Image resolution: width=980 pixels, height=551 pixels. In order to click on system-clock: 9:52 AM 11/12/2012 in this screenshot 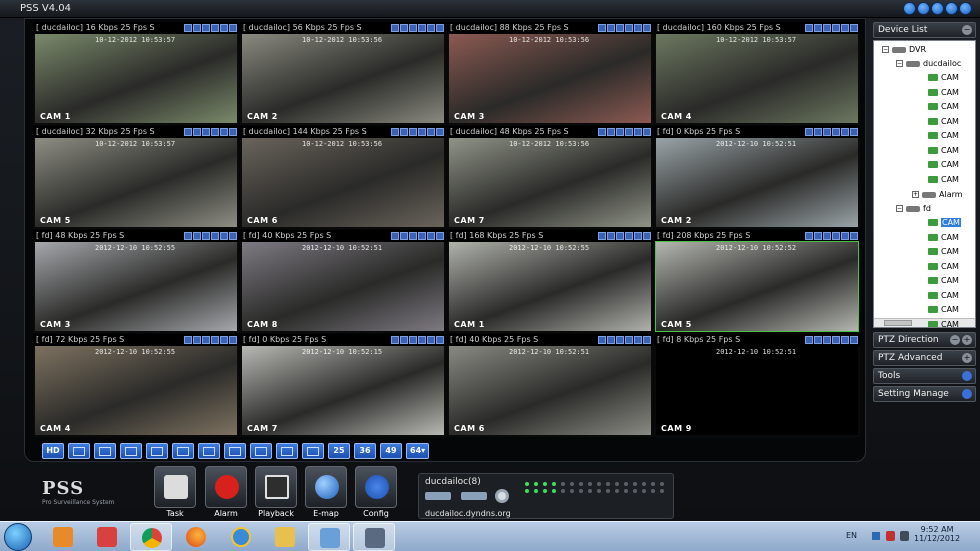, I will do `click(937, 534)`.